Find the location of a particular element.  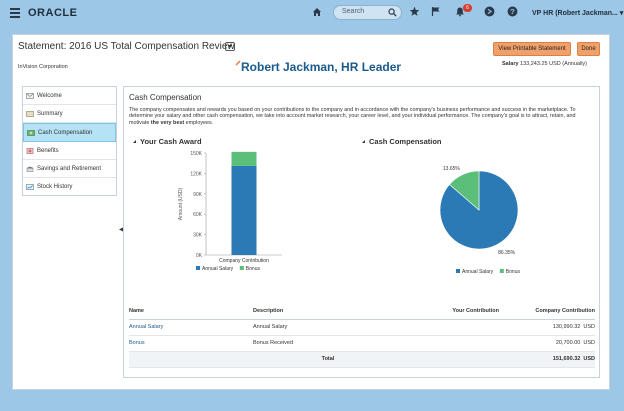

total-company-contribution: 151,690.32 USD is located at coordinates (547, 359).